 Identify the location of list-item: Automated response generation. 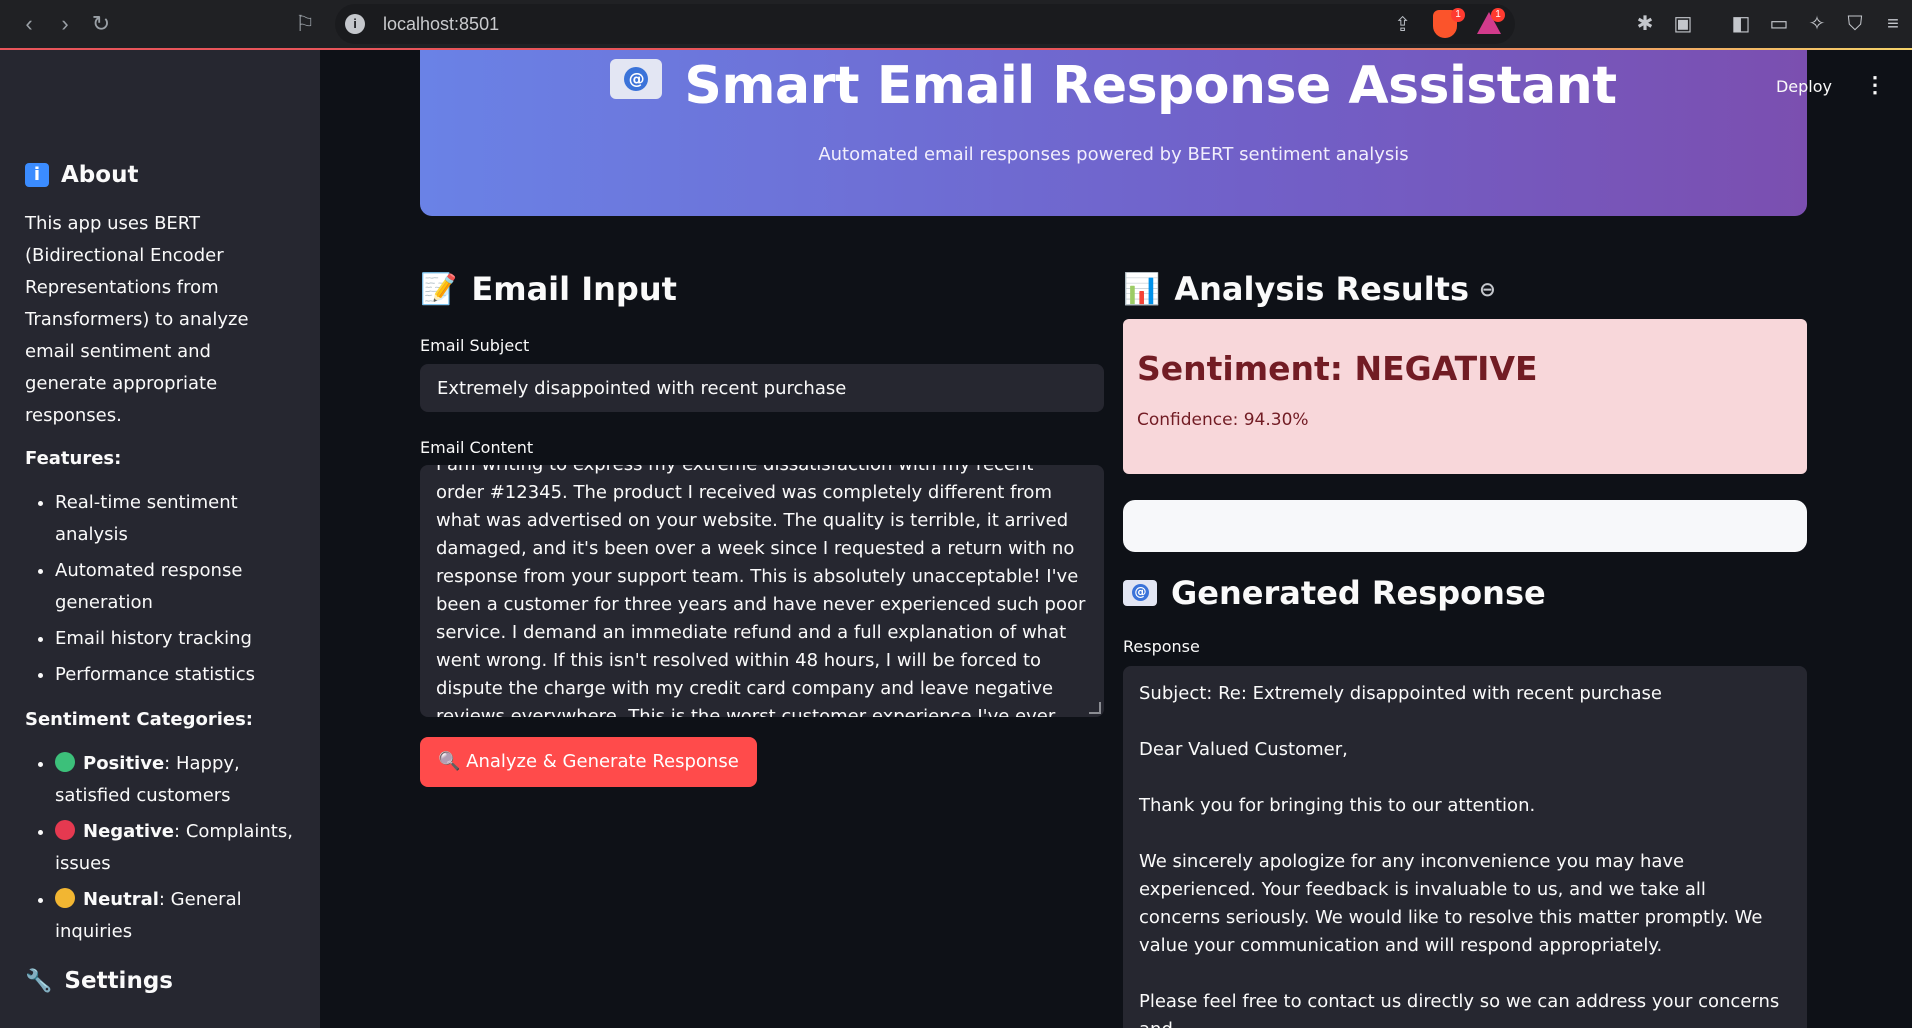
(176, 587).